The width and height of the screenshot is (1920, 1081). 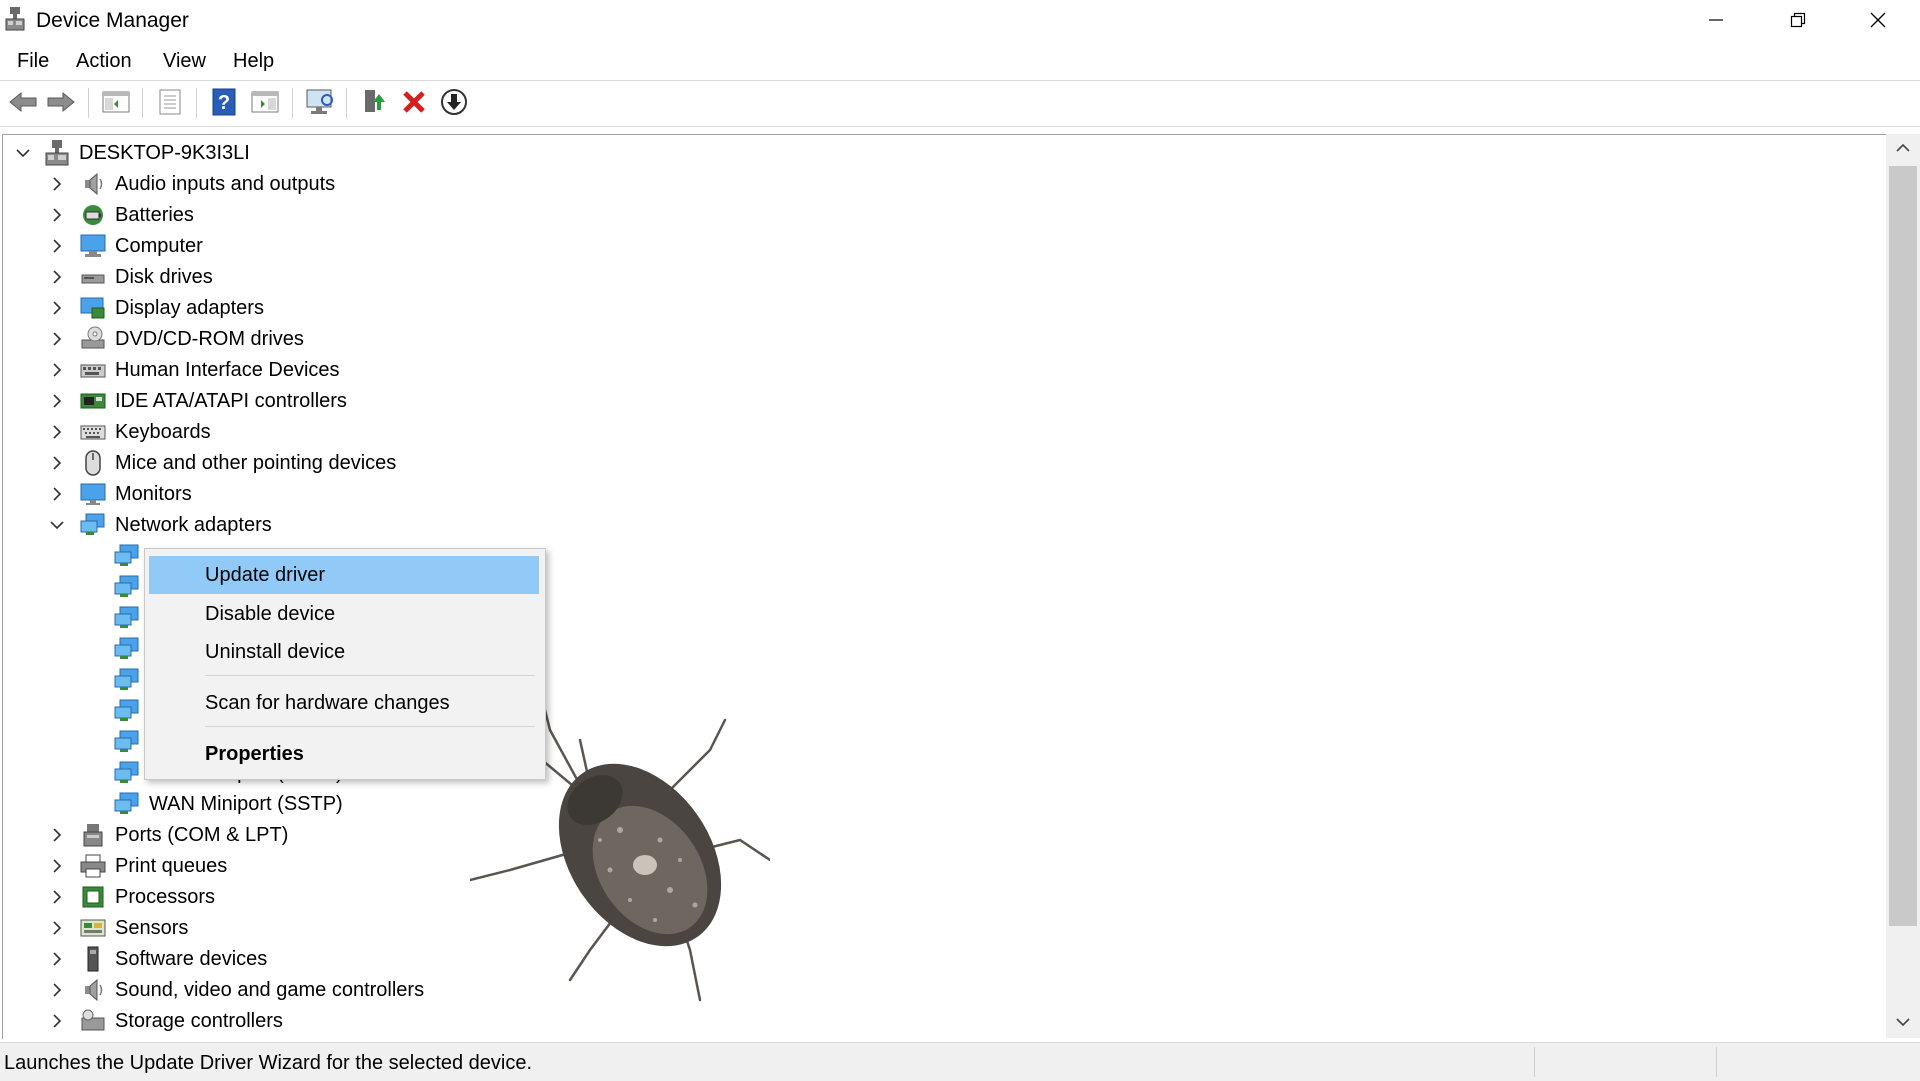 What do you see at coordinates (199, 1020) in the screenshot?
I see `tree-category-label: Storage controllers` at bounding box center [199, 1020].